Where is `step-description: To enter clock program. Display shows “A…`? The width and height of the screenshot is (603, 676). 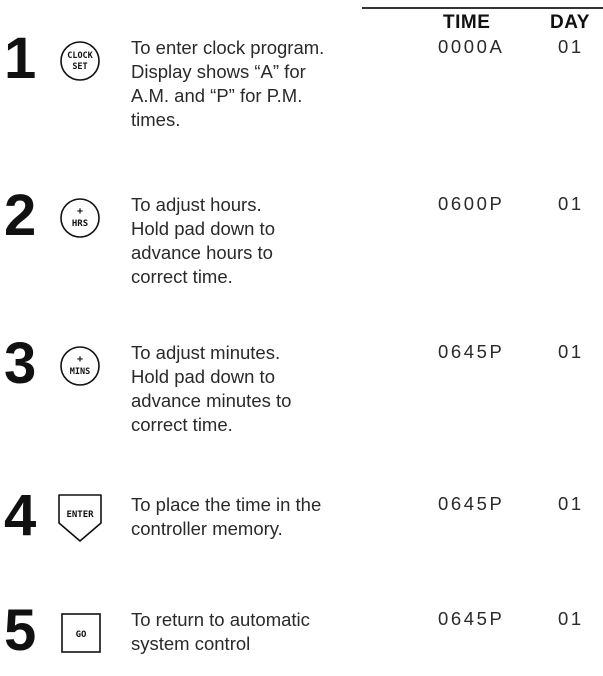 step-description: To enter clock program. Display shows “A… is located at coordinates (228, 83).